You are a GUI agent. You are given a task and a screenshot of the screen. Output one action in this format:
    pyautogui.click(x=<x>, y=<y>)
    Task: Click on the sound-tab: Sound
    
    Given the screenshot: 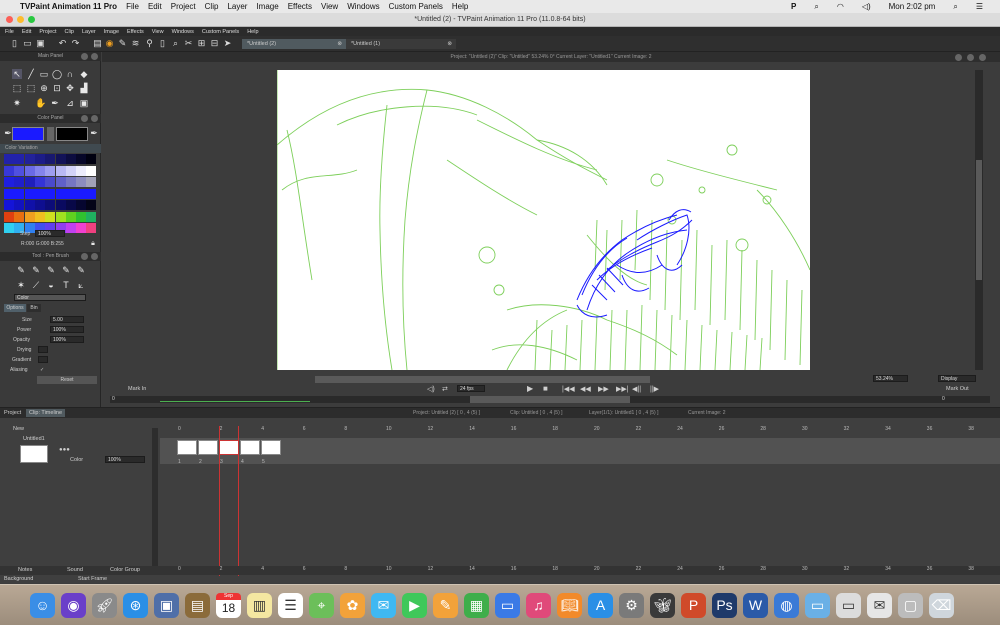 What is the action you would take?
    pyautogui.click(x=75, y=570)
    